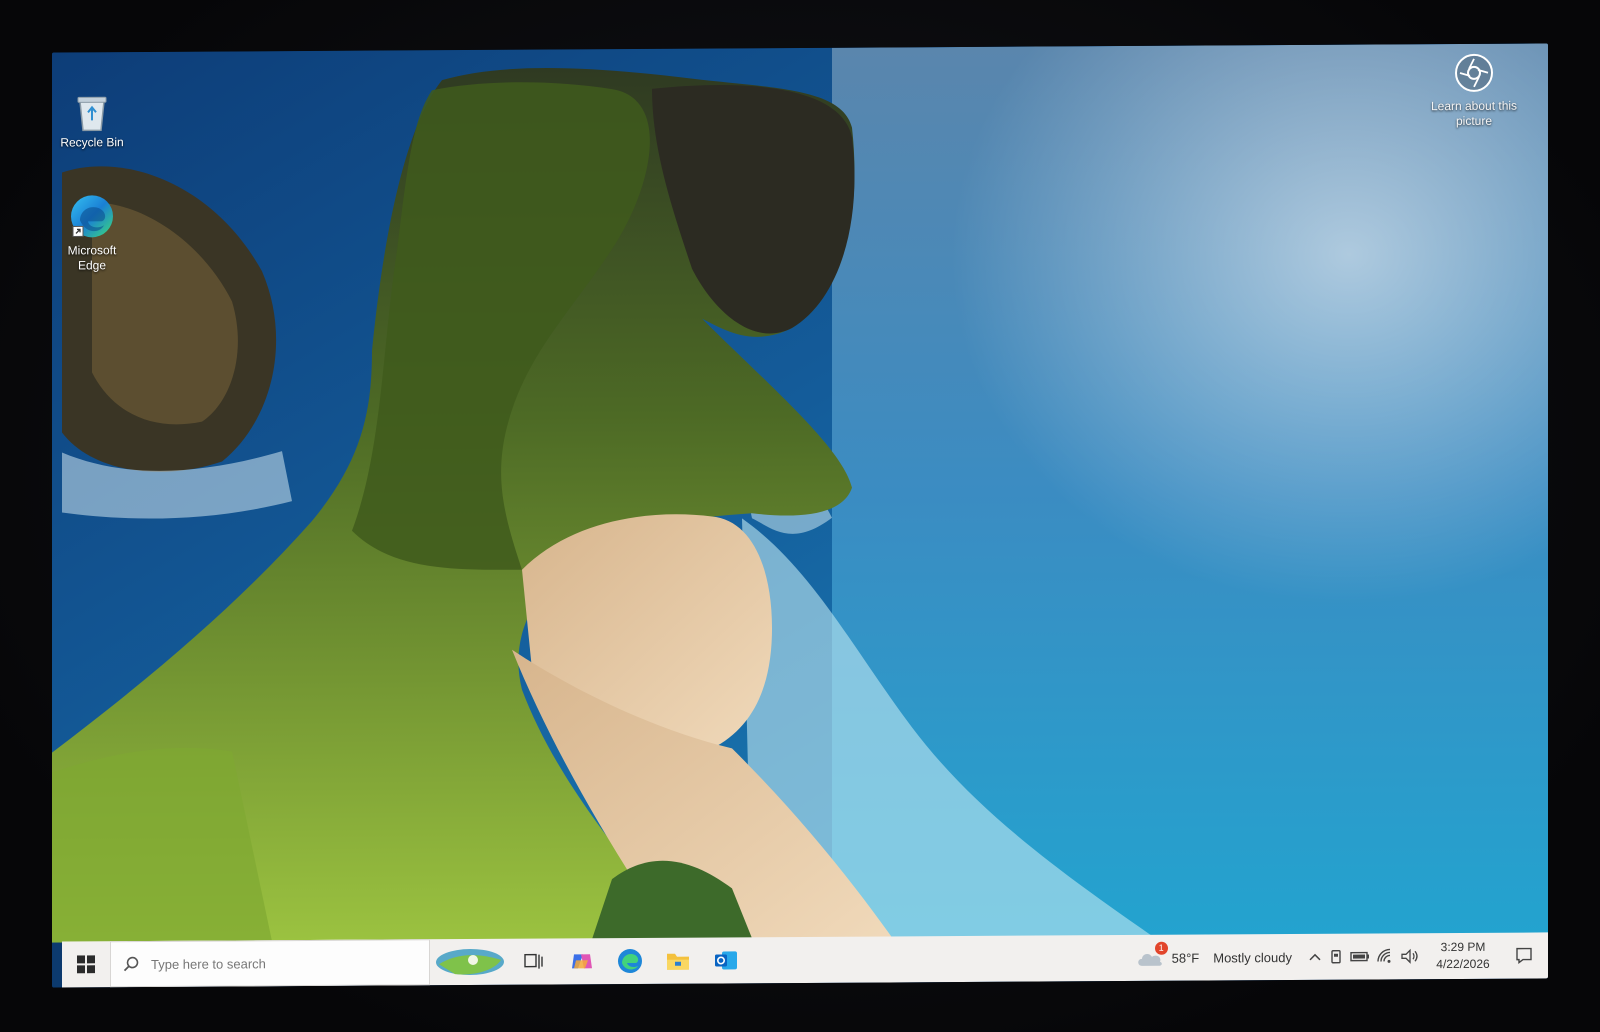 The width and height of the screenshot is (1600, 1032). Describe the element at coordinates (1252, 957) in the screenshot. I see `weather-condition: Mostly cloudy` at that location.